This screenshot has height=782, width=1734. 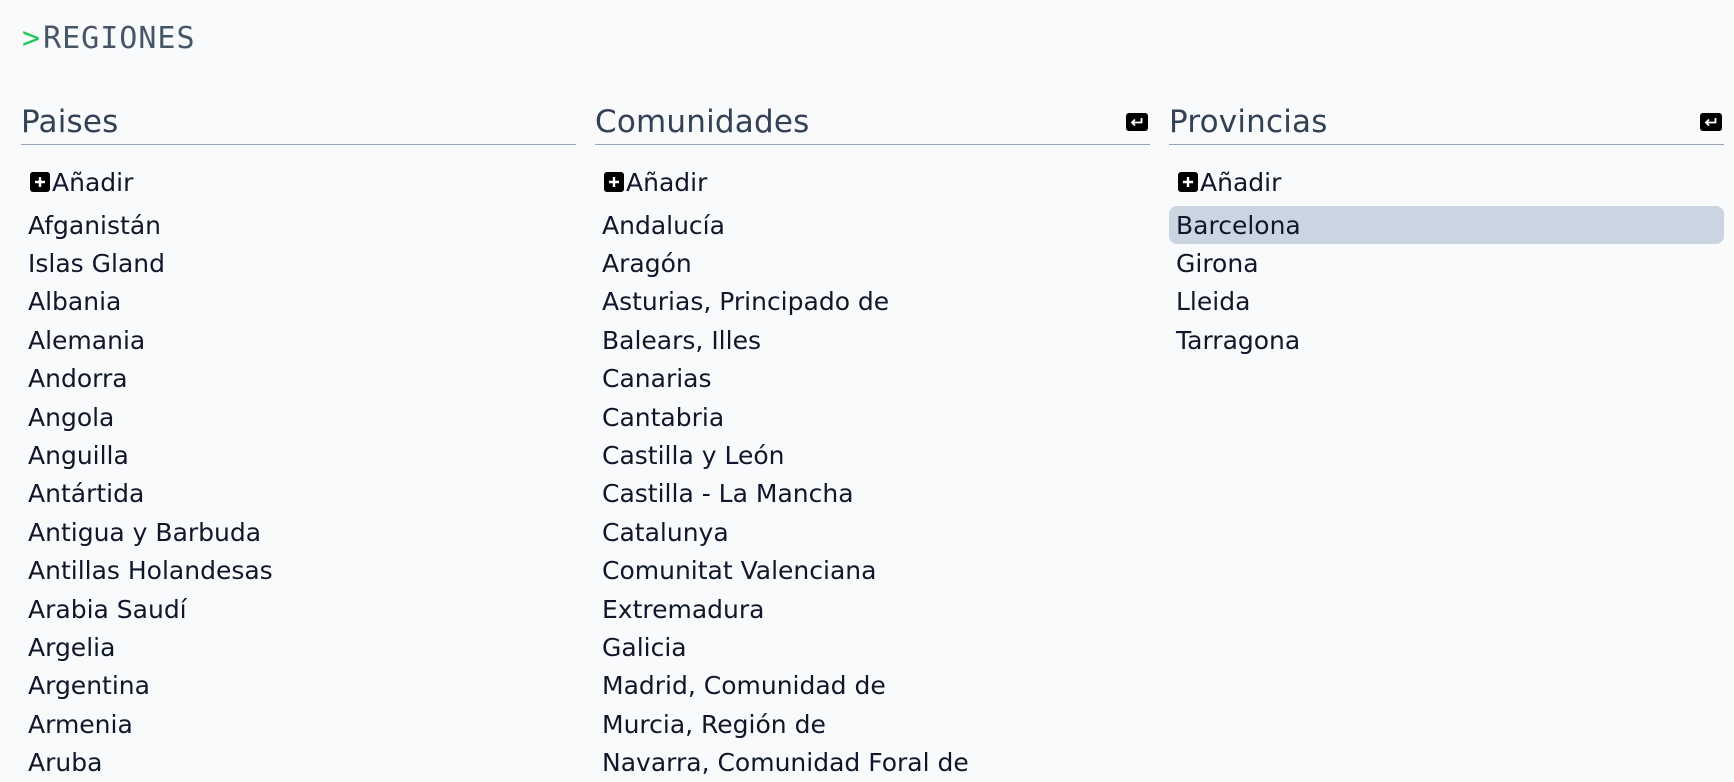 What do you see at coordinates (70, 122) in the screenshot?
I see `column-title-paises: Paises` at bounding box center [70, 122].